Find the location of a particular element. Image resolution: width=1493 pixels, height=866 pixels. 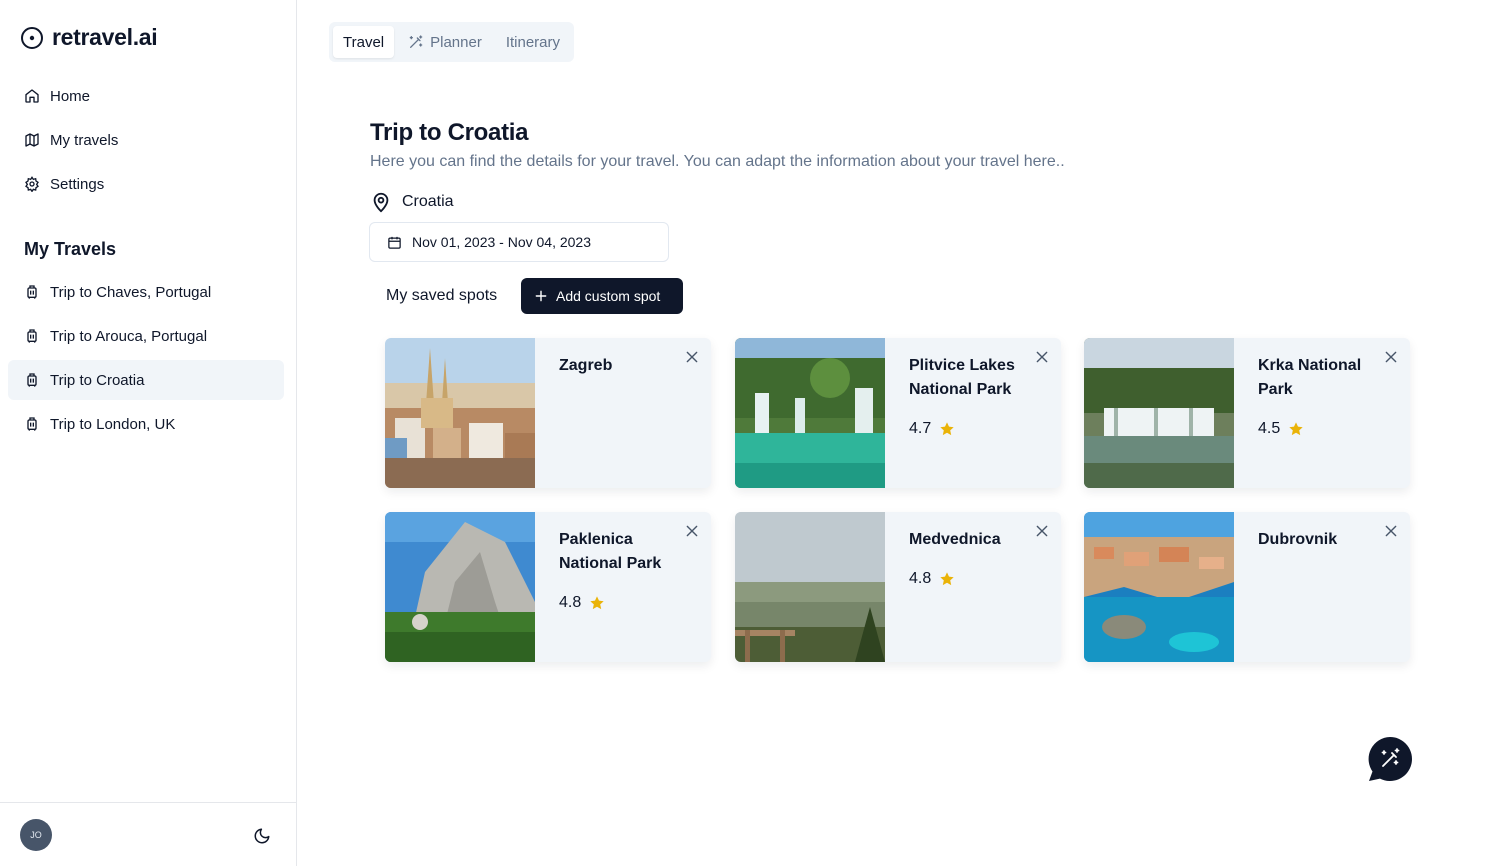

nav-item-home: Home is located at coordinates (146, 96).